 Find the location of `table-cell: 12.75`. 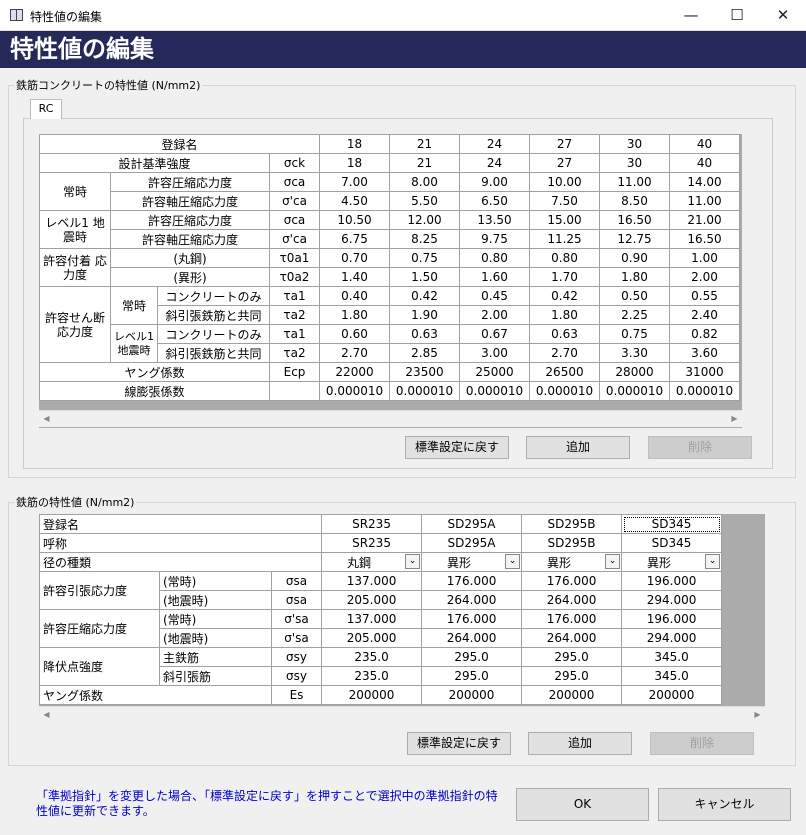

table-cell: 12.75 is located at coordinates (635, 239).